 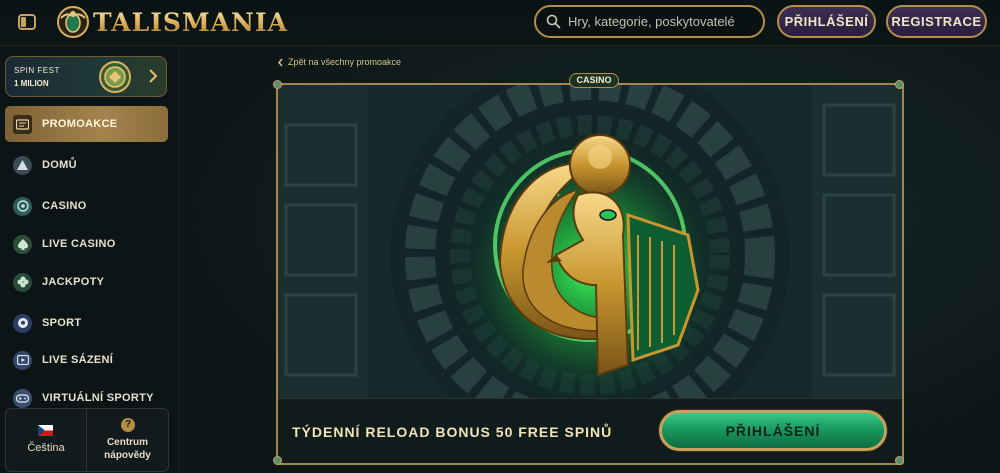 I want to click on back-link-label: Zpět na všechny promoakce, so click(x=345, y=62).